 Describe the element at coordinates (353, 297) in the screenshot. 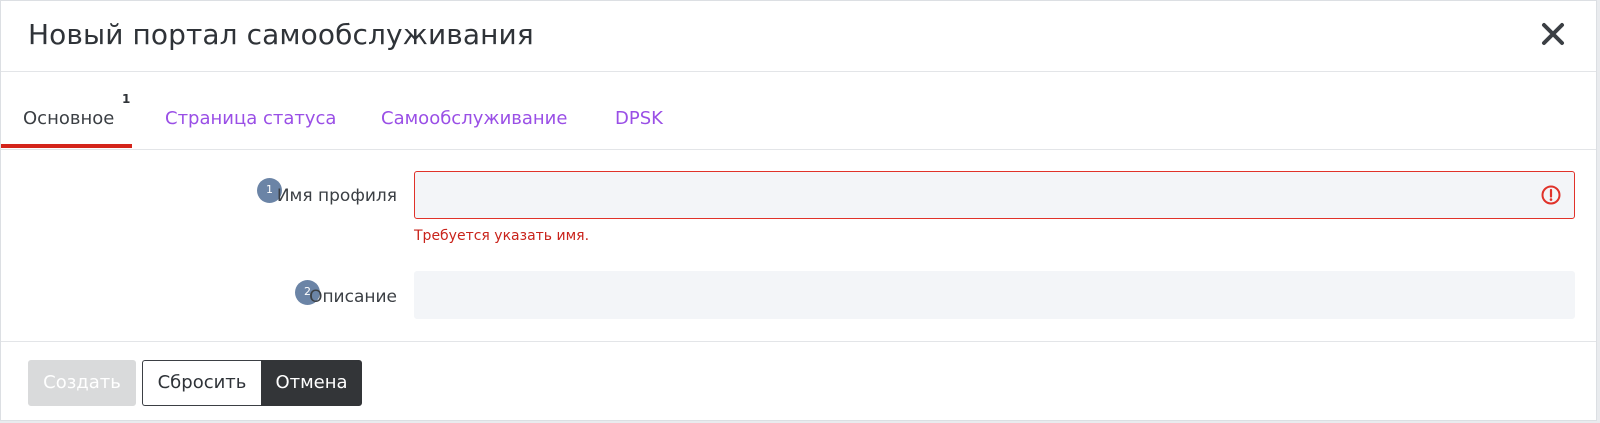

I see `description-label: Описание` at that location.